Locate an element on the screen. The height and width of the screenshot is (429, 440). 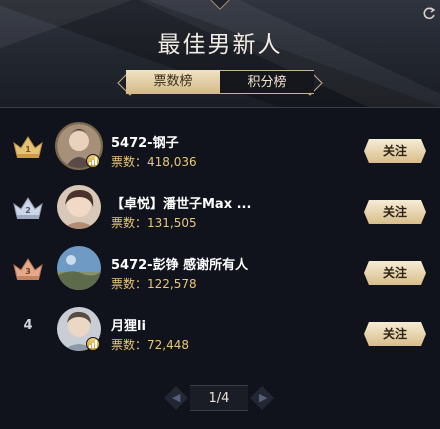
page-indicator: 1/4 is located at coordinates (219, 398).